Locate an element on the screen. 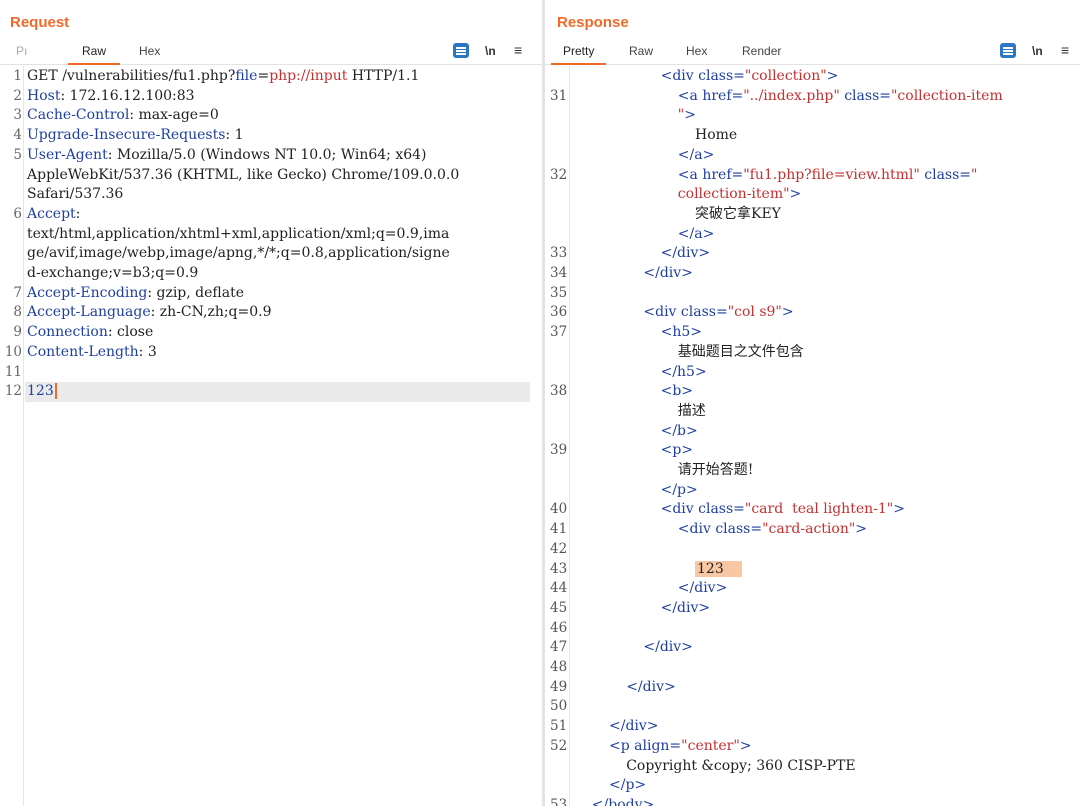 This screenshot has height=806, width=1080. code-token: </body> is located at coordinates (623, 801).